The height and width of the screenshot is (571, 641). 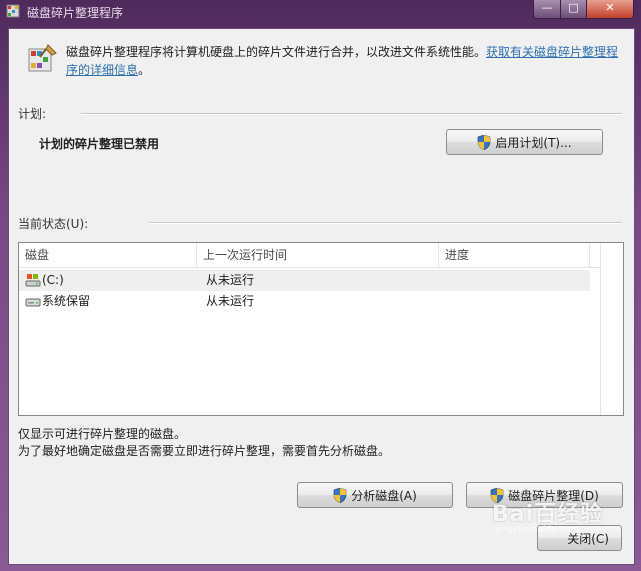 I want to click on column-header-last-run: 上一次运行时间, so click(x=318, y=255).